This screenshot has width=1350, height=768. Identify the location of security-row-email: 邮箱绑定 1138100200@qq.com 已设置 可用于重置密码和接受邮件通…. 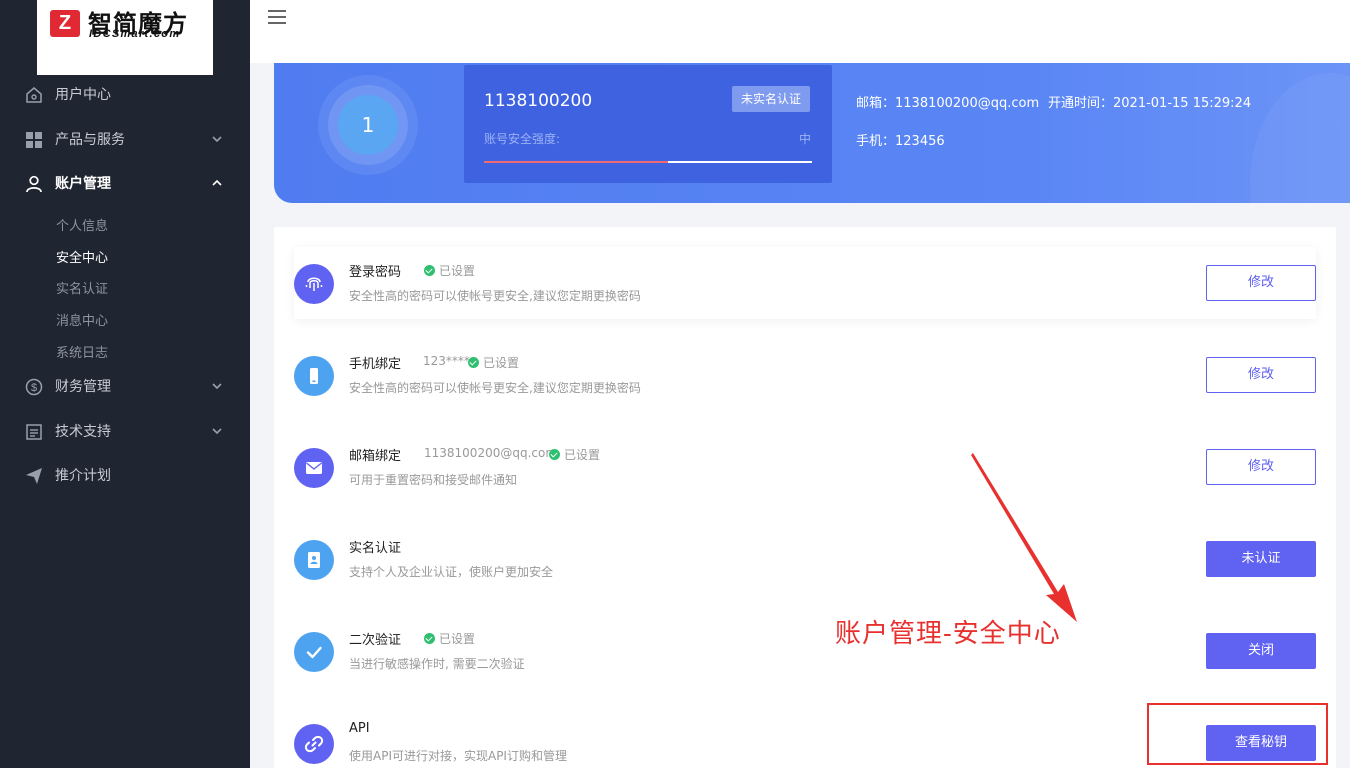
(805, 467).